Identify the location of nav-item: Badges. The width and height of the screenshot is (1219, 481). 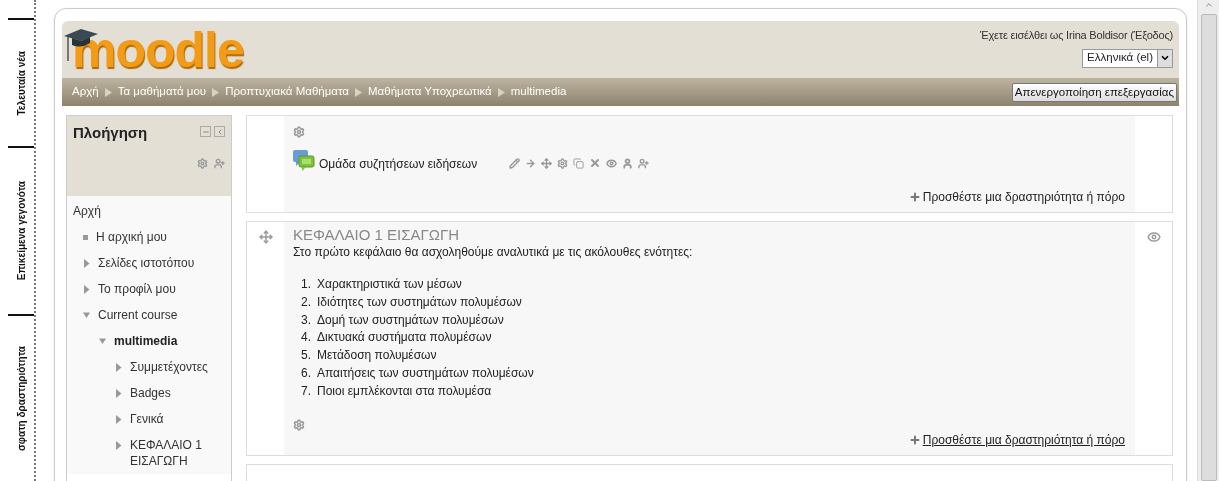
(150, 393).